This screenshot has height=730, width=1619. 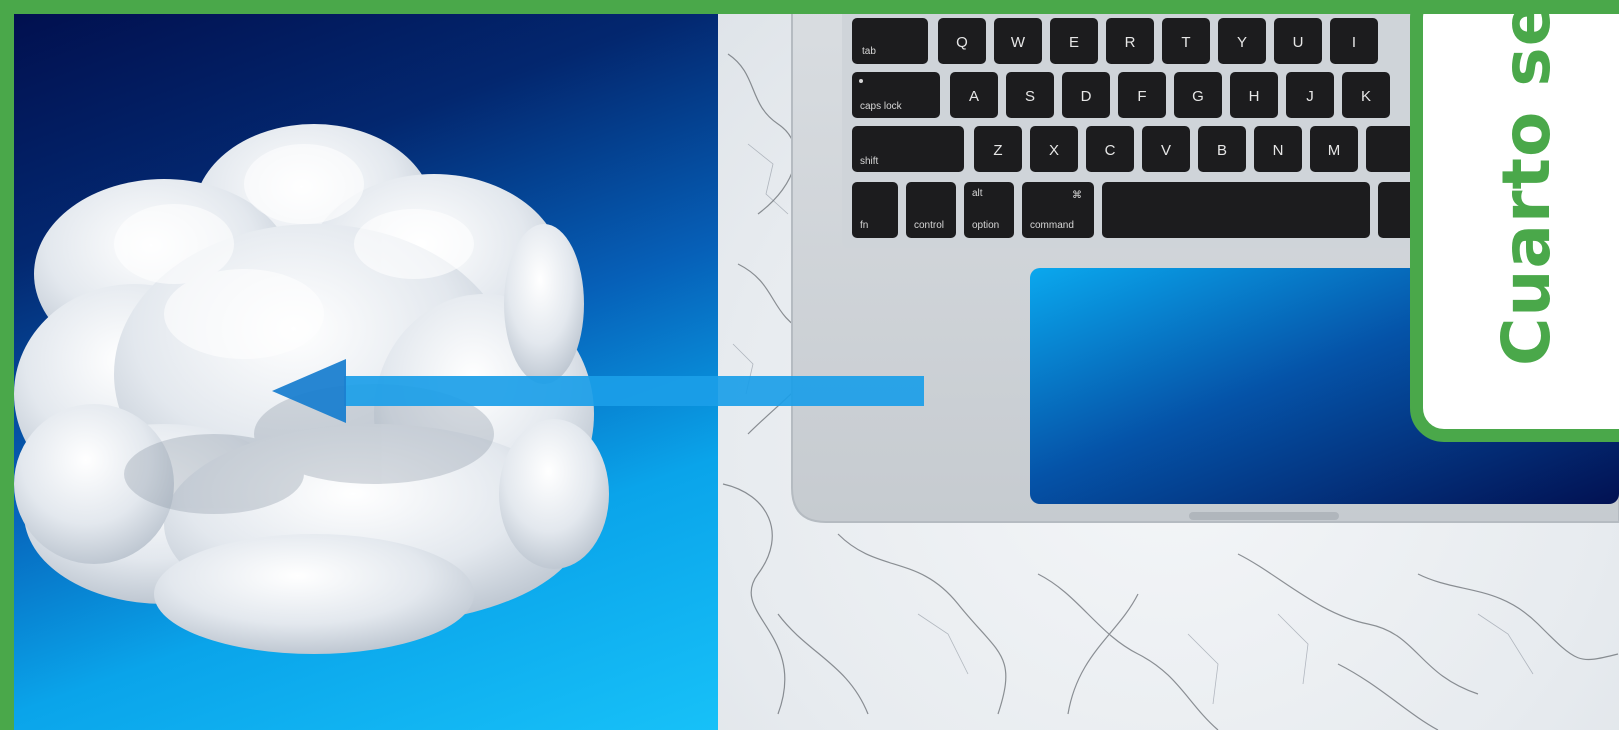 I want to click on transfer-arrow-icon, so click(x=598, y=391).